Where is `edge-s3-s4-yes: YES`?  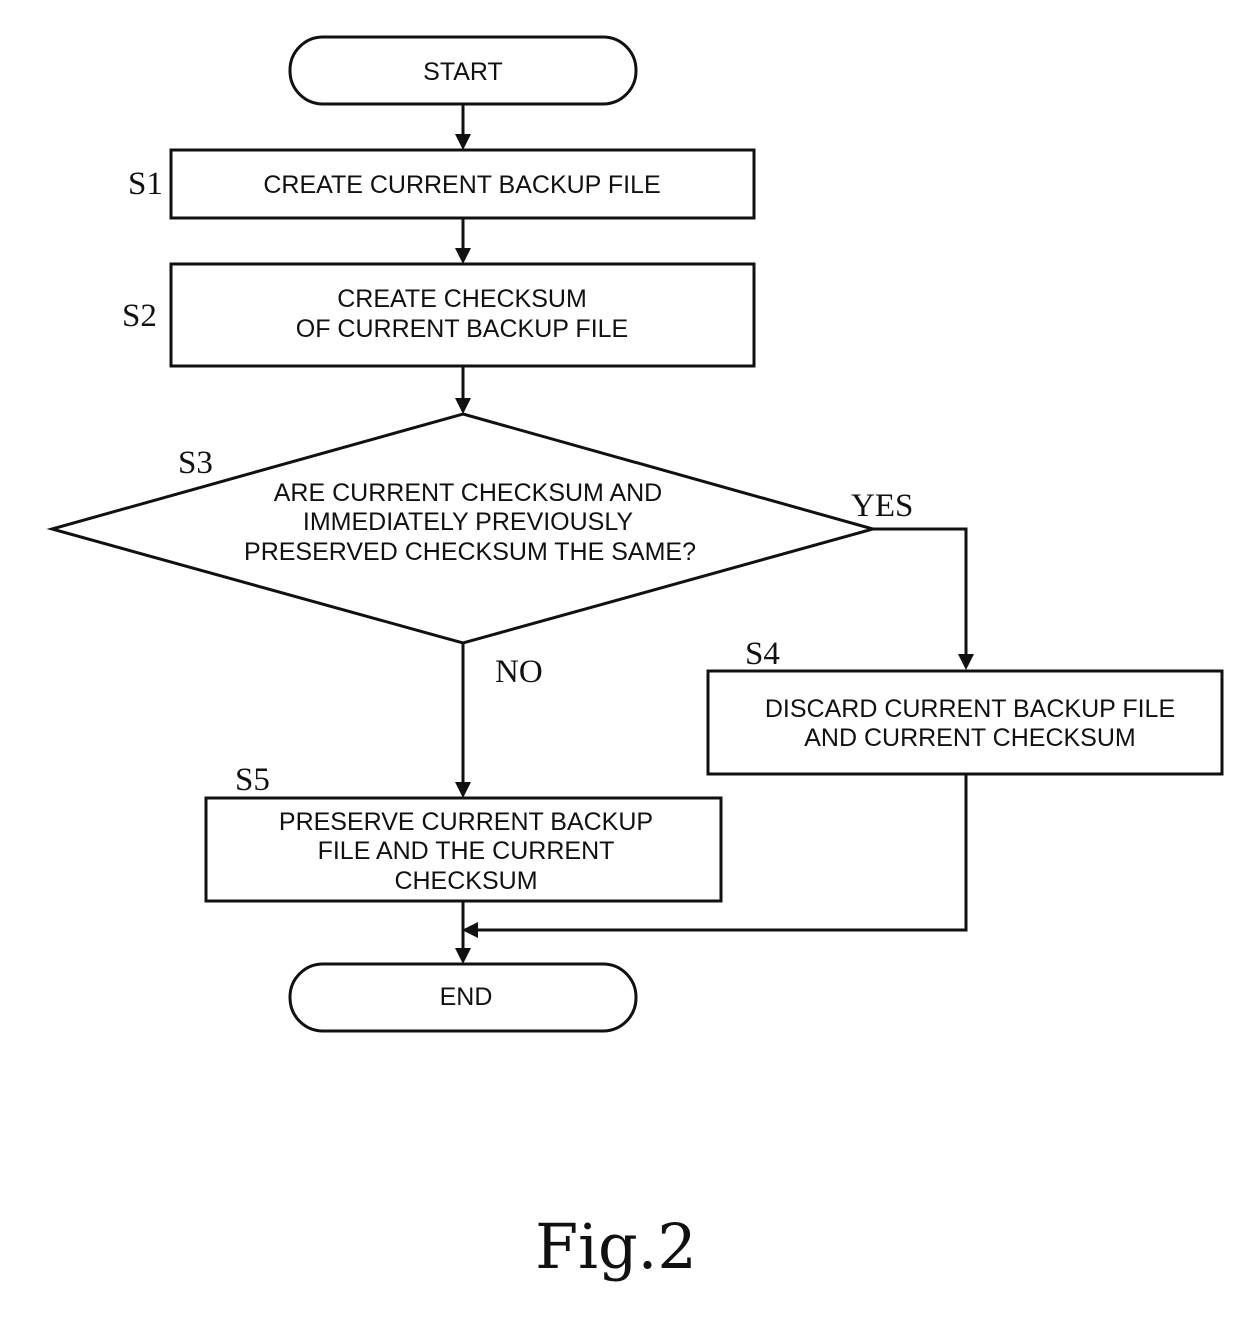
edge-s3-s4-yes: YES is located at coordinates (912, 579).